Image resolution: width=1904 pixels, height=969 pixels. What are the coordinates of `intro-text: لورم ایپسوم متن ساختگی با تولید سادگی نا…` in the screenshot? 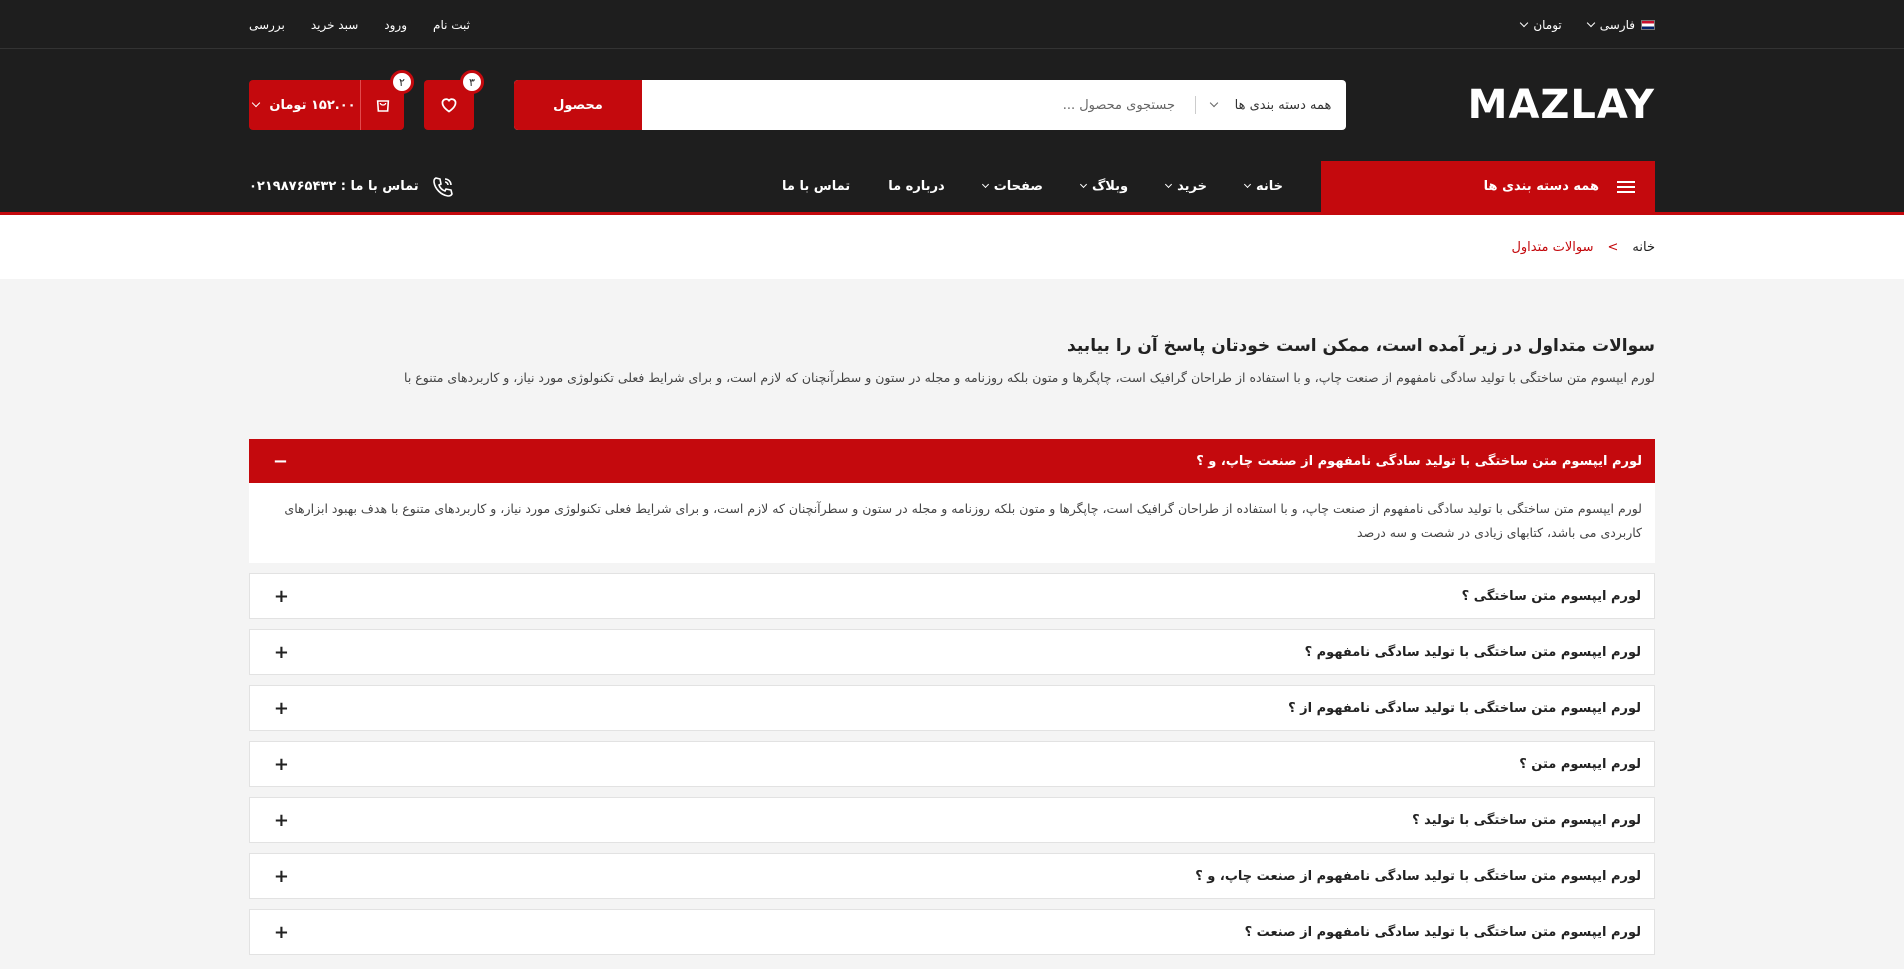 It's located at (1029, 377).